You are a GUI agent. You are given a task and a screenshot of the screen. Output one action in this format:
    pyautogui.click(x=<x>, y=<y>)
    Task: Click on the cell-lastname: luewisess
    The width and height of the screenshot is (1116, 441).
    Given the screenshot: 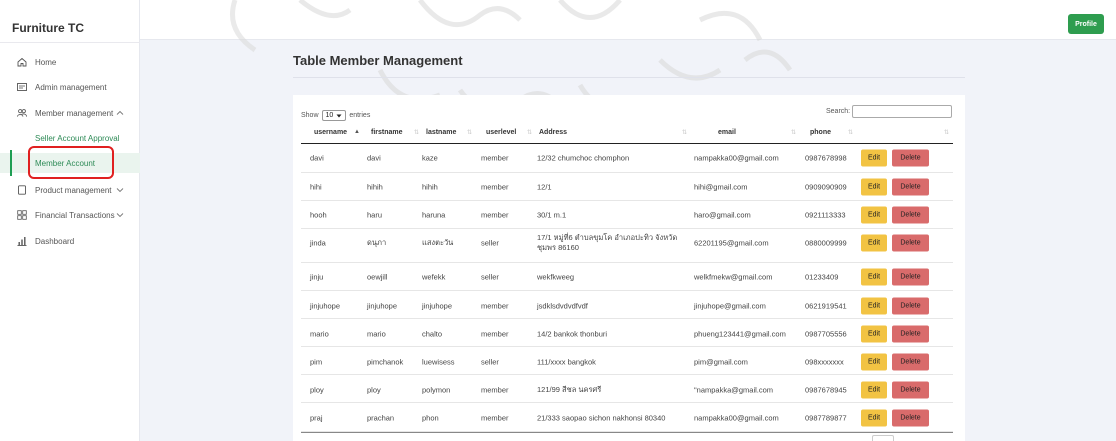 What is the action you would take?
    pyautogui.click(x=438, y=362)
    